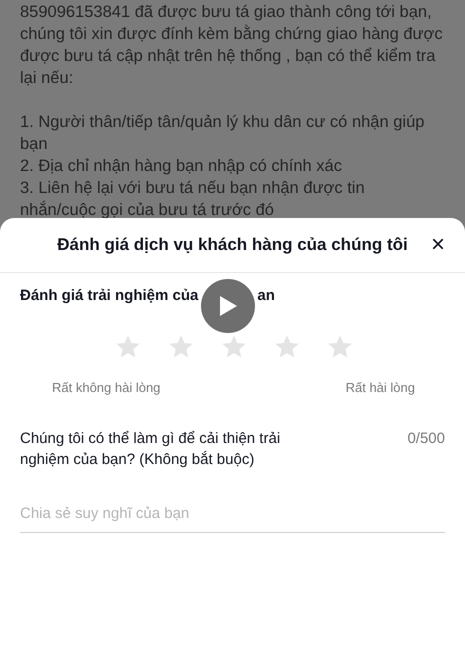 This screenshot has height=655, width=465. I want to click on character-counter: 0/500, so click(426, 438).